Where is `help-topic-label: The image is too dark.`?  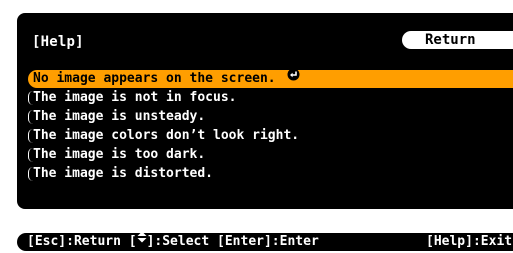
help-topic-label: The image is too dark. is located at coordinates (119, 154).